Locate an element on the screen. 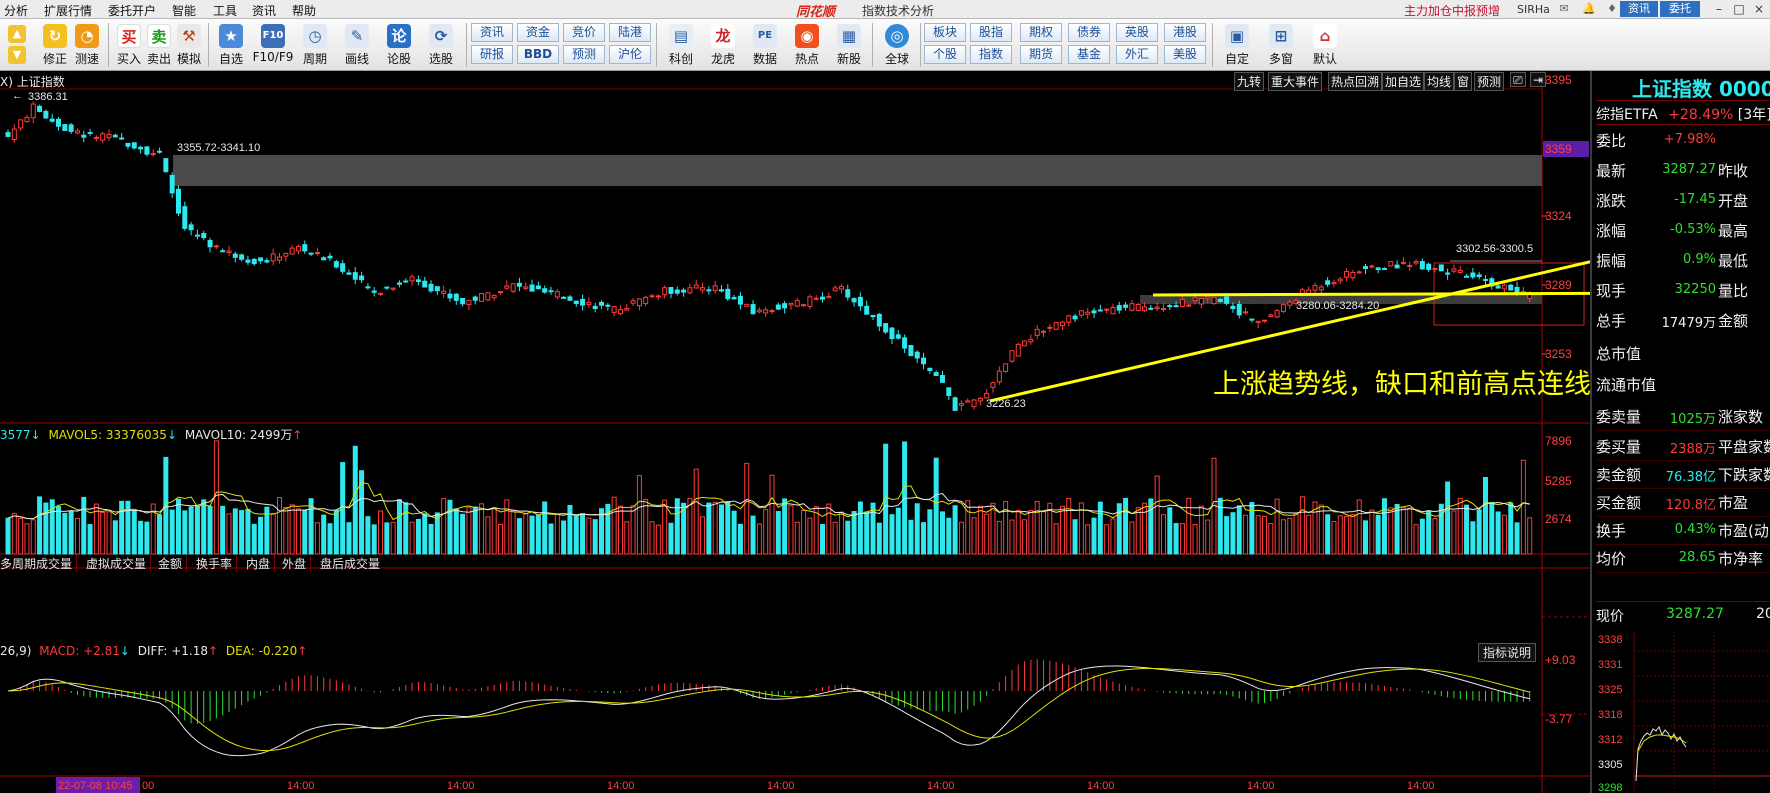  promo-link: 主力加仓中报预增 is located at coordinates (1452, 10).